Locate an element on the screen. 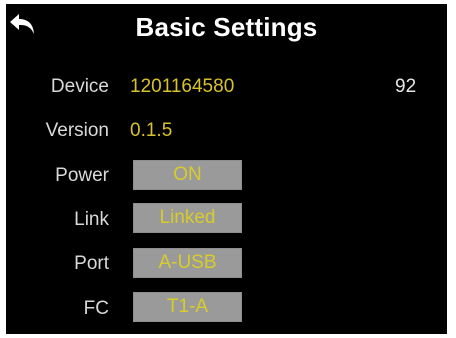 The height and width of the screenshot is (338, 456). power-button: ON is located at coordinates (187, 175).